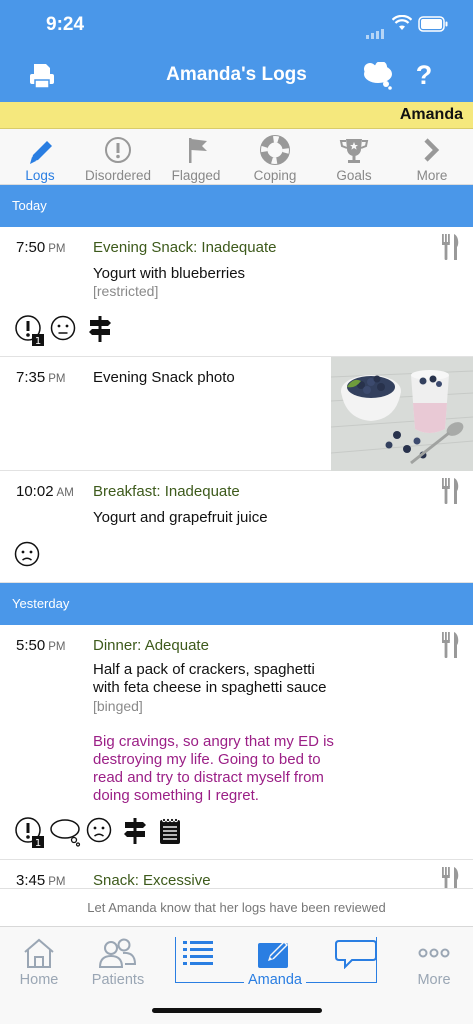 The height and width of the screenshot is (1024, 473). Describe the element at coordinates (236, 206) in the screenshot. I see `section-header-today: Today` at that location.